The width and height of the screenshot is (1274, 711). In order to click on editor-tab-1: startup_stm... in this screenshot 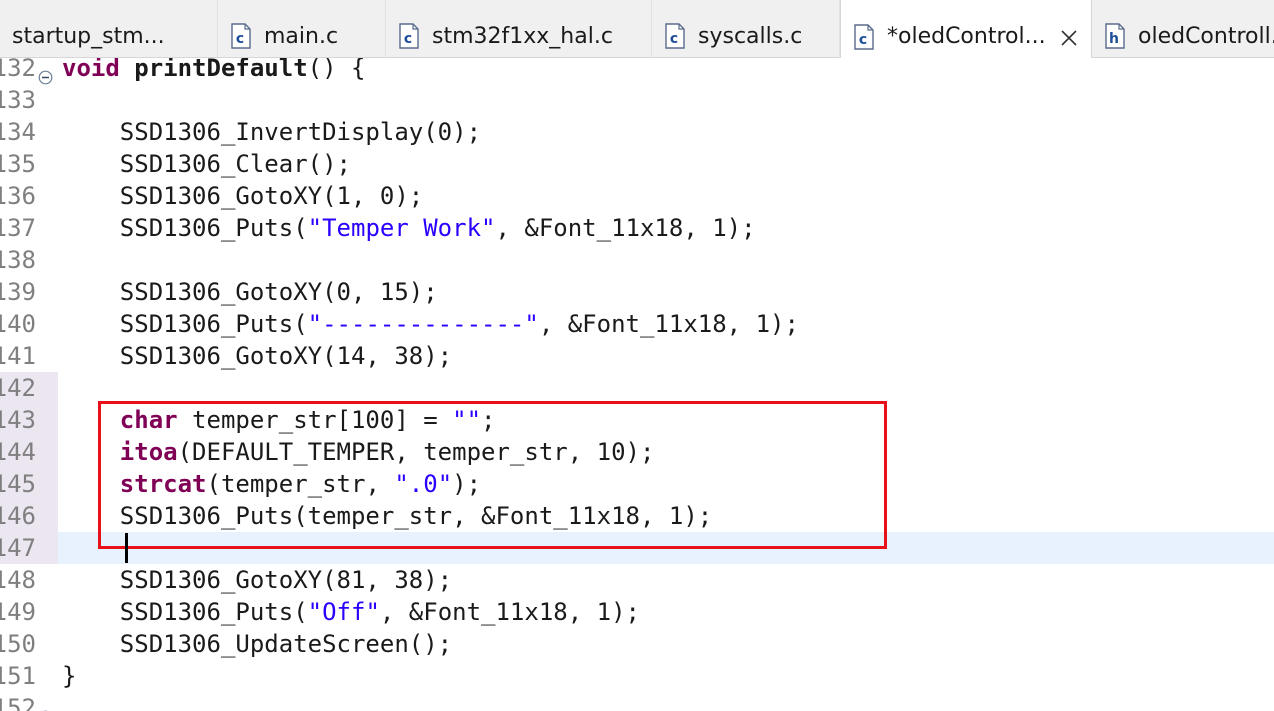, I will do `click(109, 29)`.